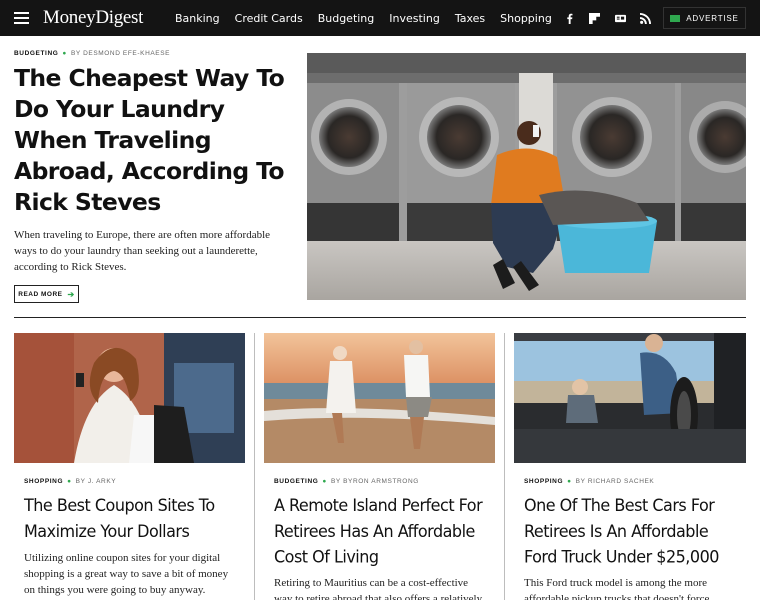 This screenshot has height=600, width=760. Describe the element at coordinates (712, 18) in the screenshot. I see `advertise-label: ADVERTISE` at that location.